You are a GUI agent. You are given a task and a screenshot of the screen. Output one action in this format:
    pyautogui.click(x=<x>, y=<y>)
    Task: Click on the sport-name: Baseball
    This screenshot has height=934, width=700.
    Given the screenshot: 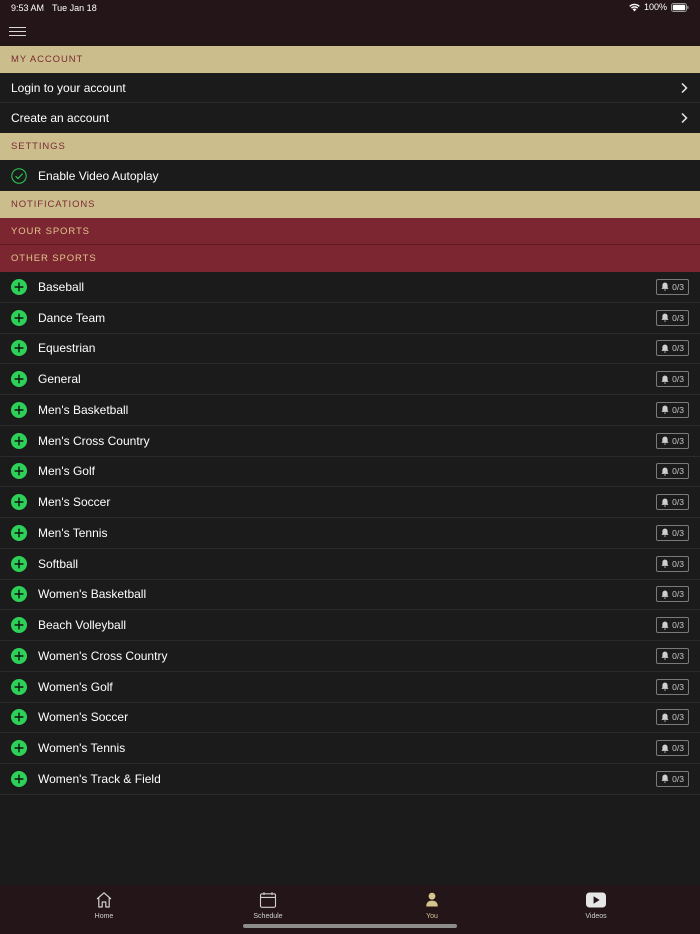 What is the action you would take?
    pyautogui.click(x=61, y=286)
    